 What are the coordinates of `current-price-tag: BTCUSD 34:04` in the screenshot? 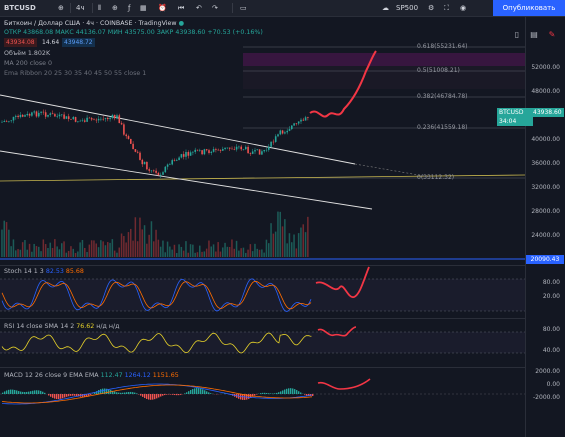 It's located at (515, 117).